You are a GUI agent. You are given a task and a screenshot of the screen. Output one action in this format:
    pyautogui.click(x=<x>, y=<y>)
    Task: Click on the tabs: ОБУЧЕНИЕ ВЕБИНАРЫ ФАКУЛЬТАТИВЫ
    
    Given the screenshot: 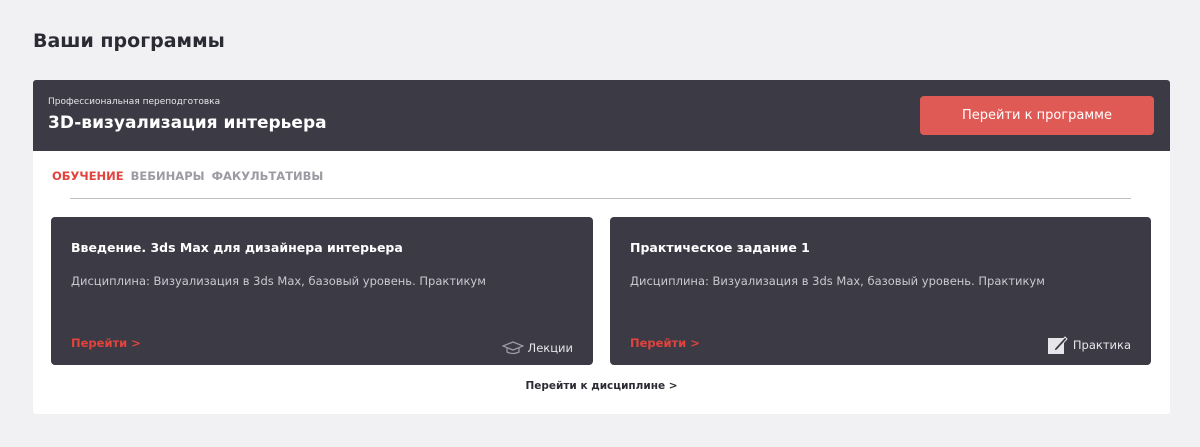 What is the action you would take?
    pyautogui.click(x=187, y=176)
    